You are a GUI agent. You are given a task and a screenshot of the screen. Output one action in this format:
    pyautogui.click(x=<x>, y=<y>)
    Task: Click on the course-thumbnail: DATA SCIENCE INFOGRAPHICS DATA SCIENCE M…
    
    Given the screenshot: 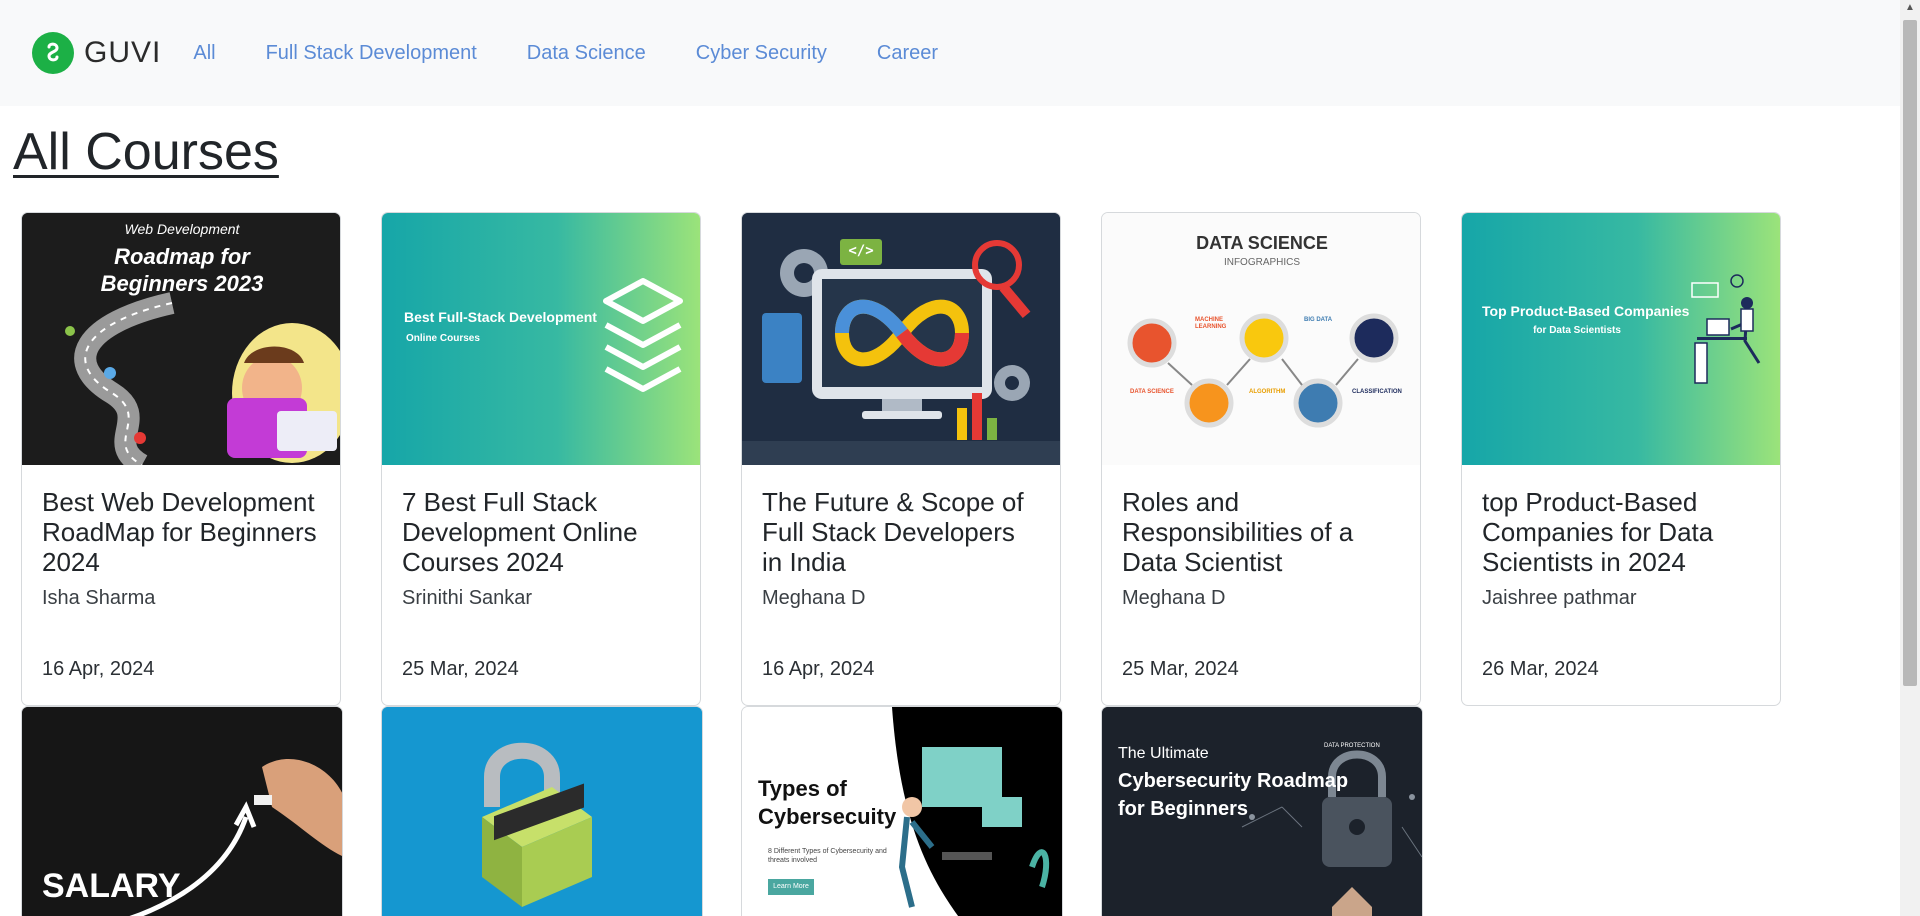 What is the action you would take?
    pyautogui.click(x=1261, y=339)
    